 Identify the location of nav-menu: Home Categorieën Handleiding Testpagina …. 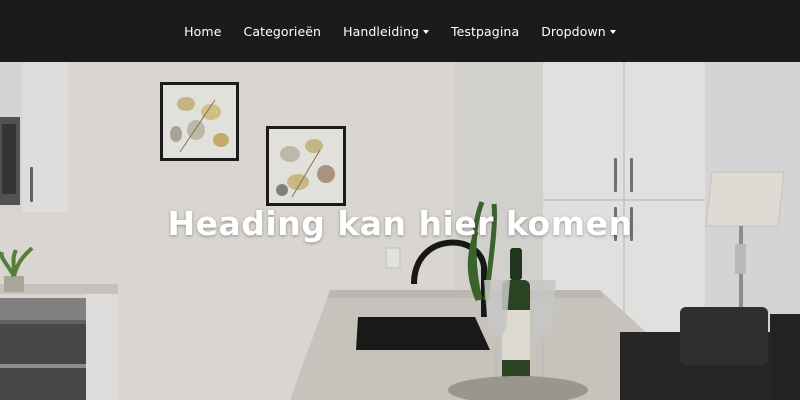
(400, 31).